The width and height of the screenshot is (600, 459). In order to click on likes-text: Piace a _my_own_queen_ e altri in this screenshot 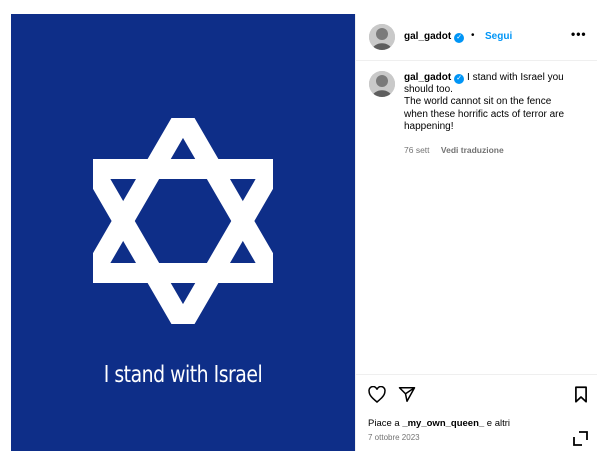, I will do `click(439, 423)`.